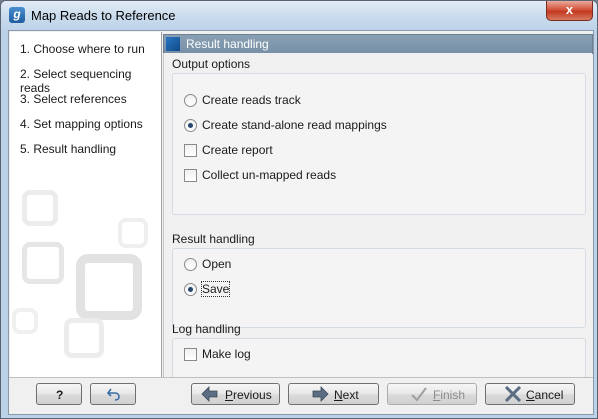 The image size is (598, 419). I want to click on result-handling-group: Open Save, so click(379, 288).